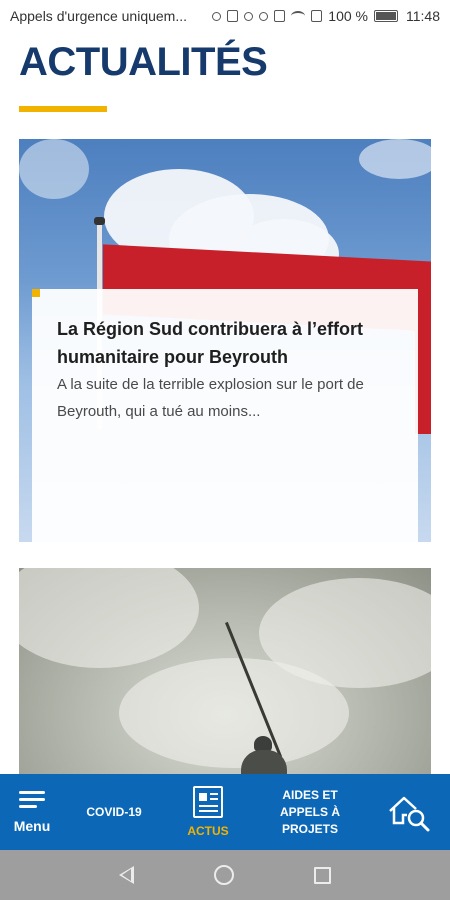  What do you see at coordinates (32, 799) in the screenshot?
I see `hamburger-icon` at bounding box center [32, 799].